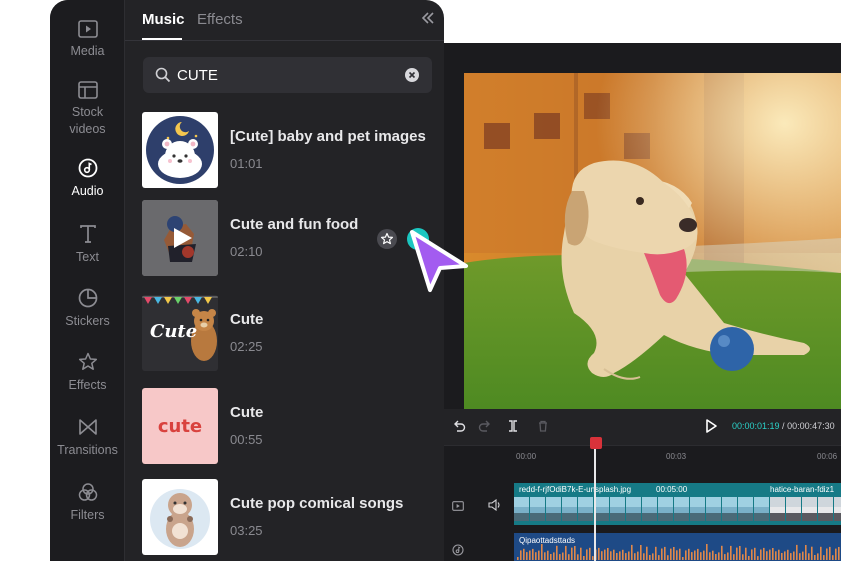 This screenshot has height=561, width=841. What do you see at coordinates (429, 19) in the screenshot?
I see `collapse-panel-icon` at bounding box center [429, 19].